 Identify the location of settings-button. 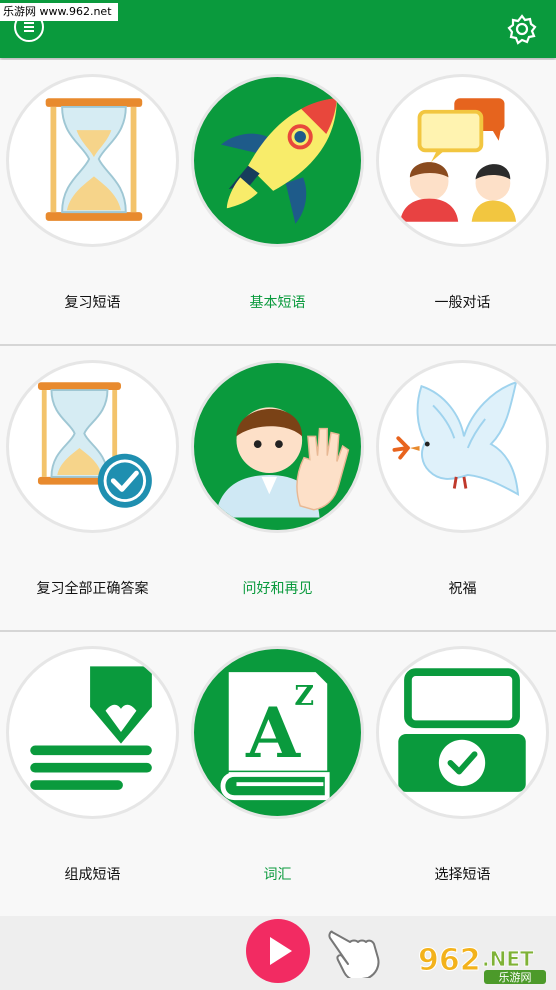
(522, 29).